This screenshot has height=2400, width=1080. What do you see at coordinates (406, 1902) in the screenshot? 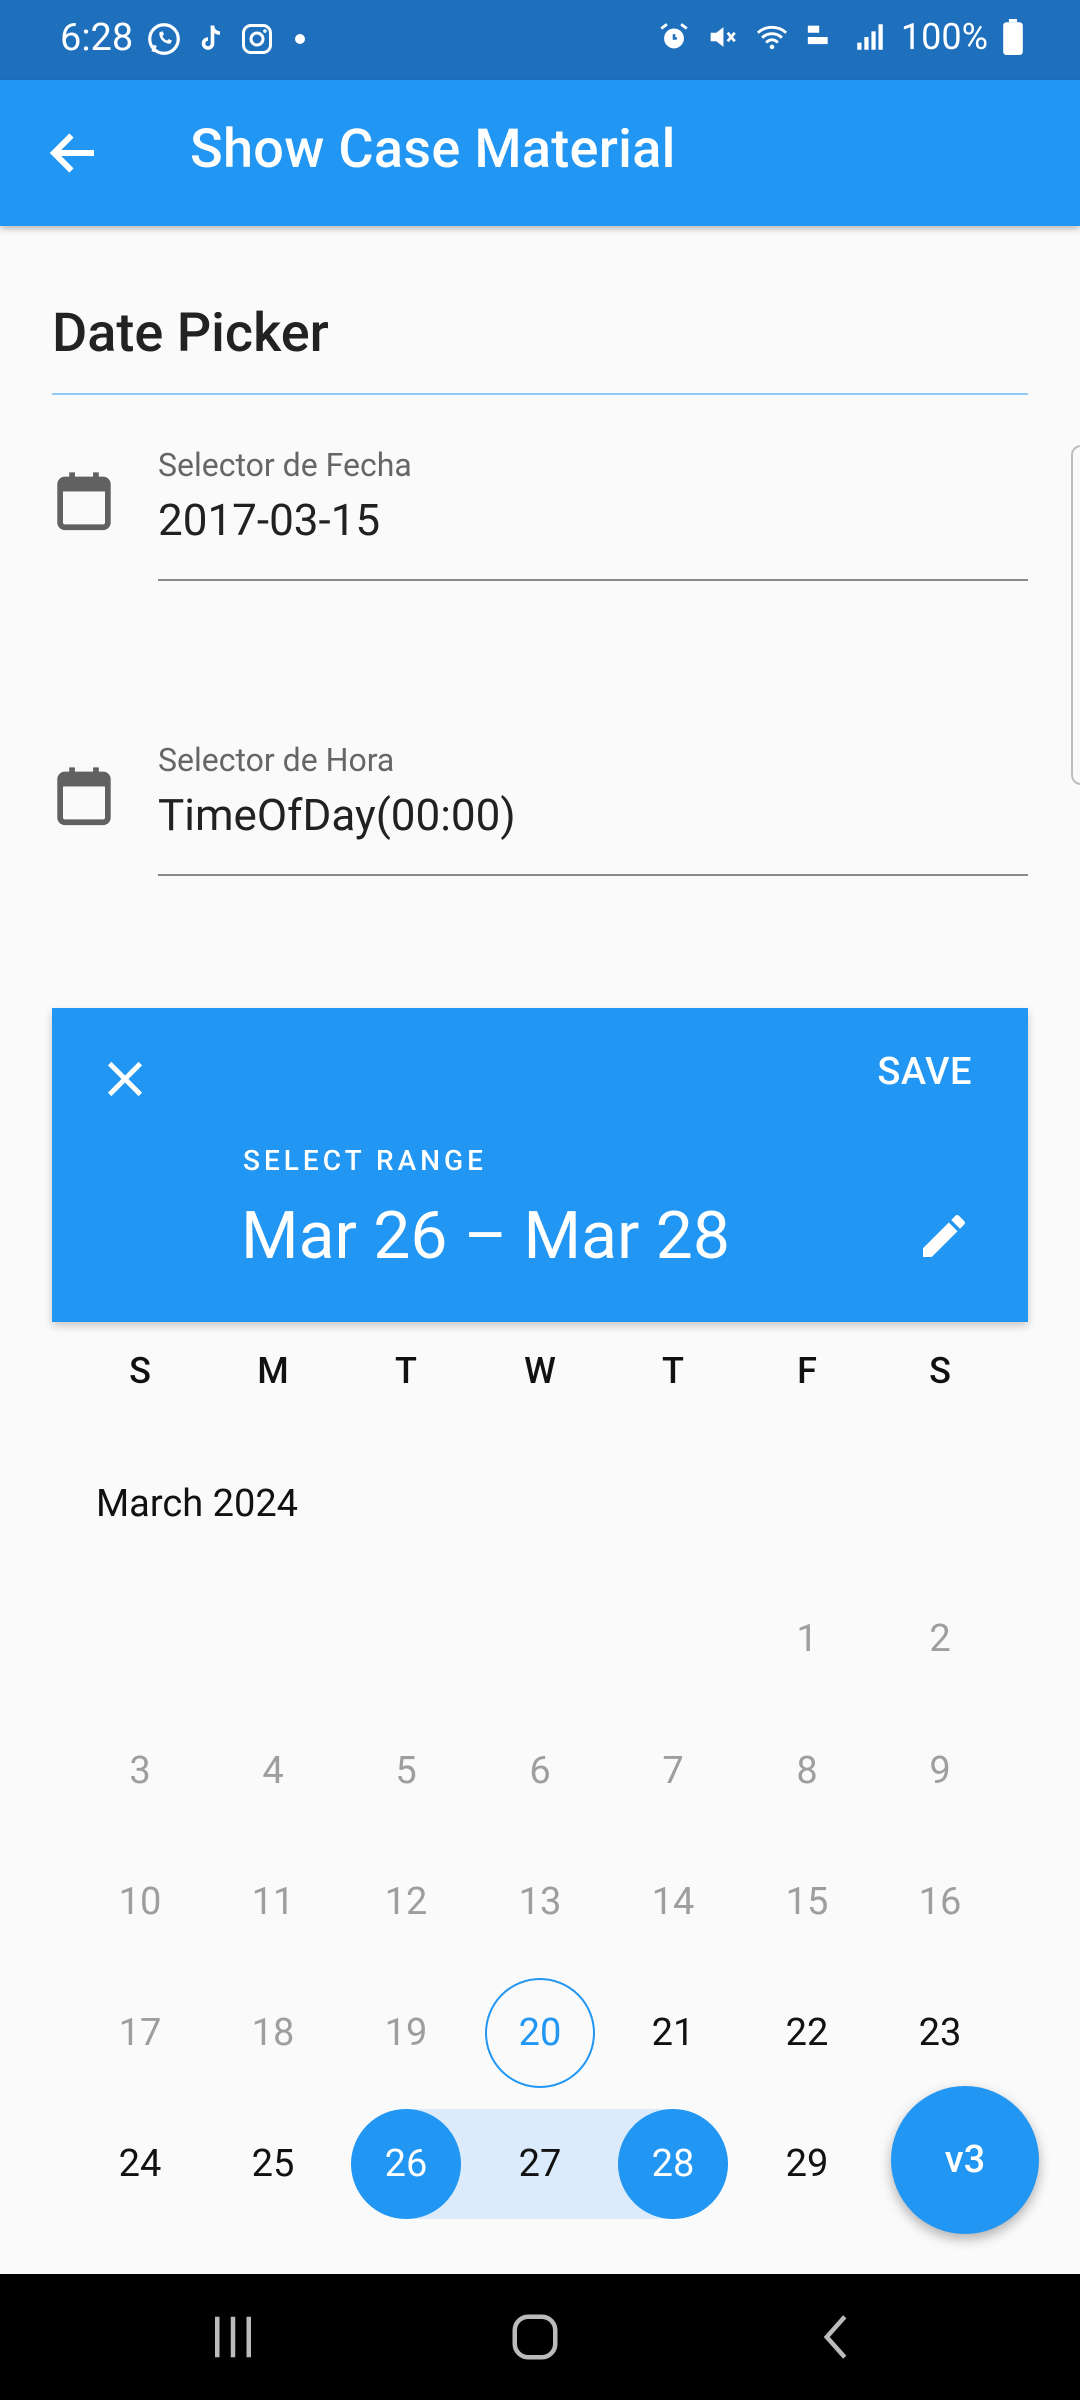
I see `calendar-day: 12` at bounding box center [406, 1902].